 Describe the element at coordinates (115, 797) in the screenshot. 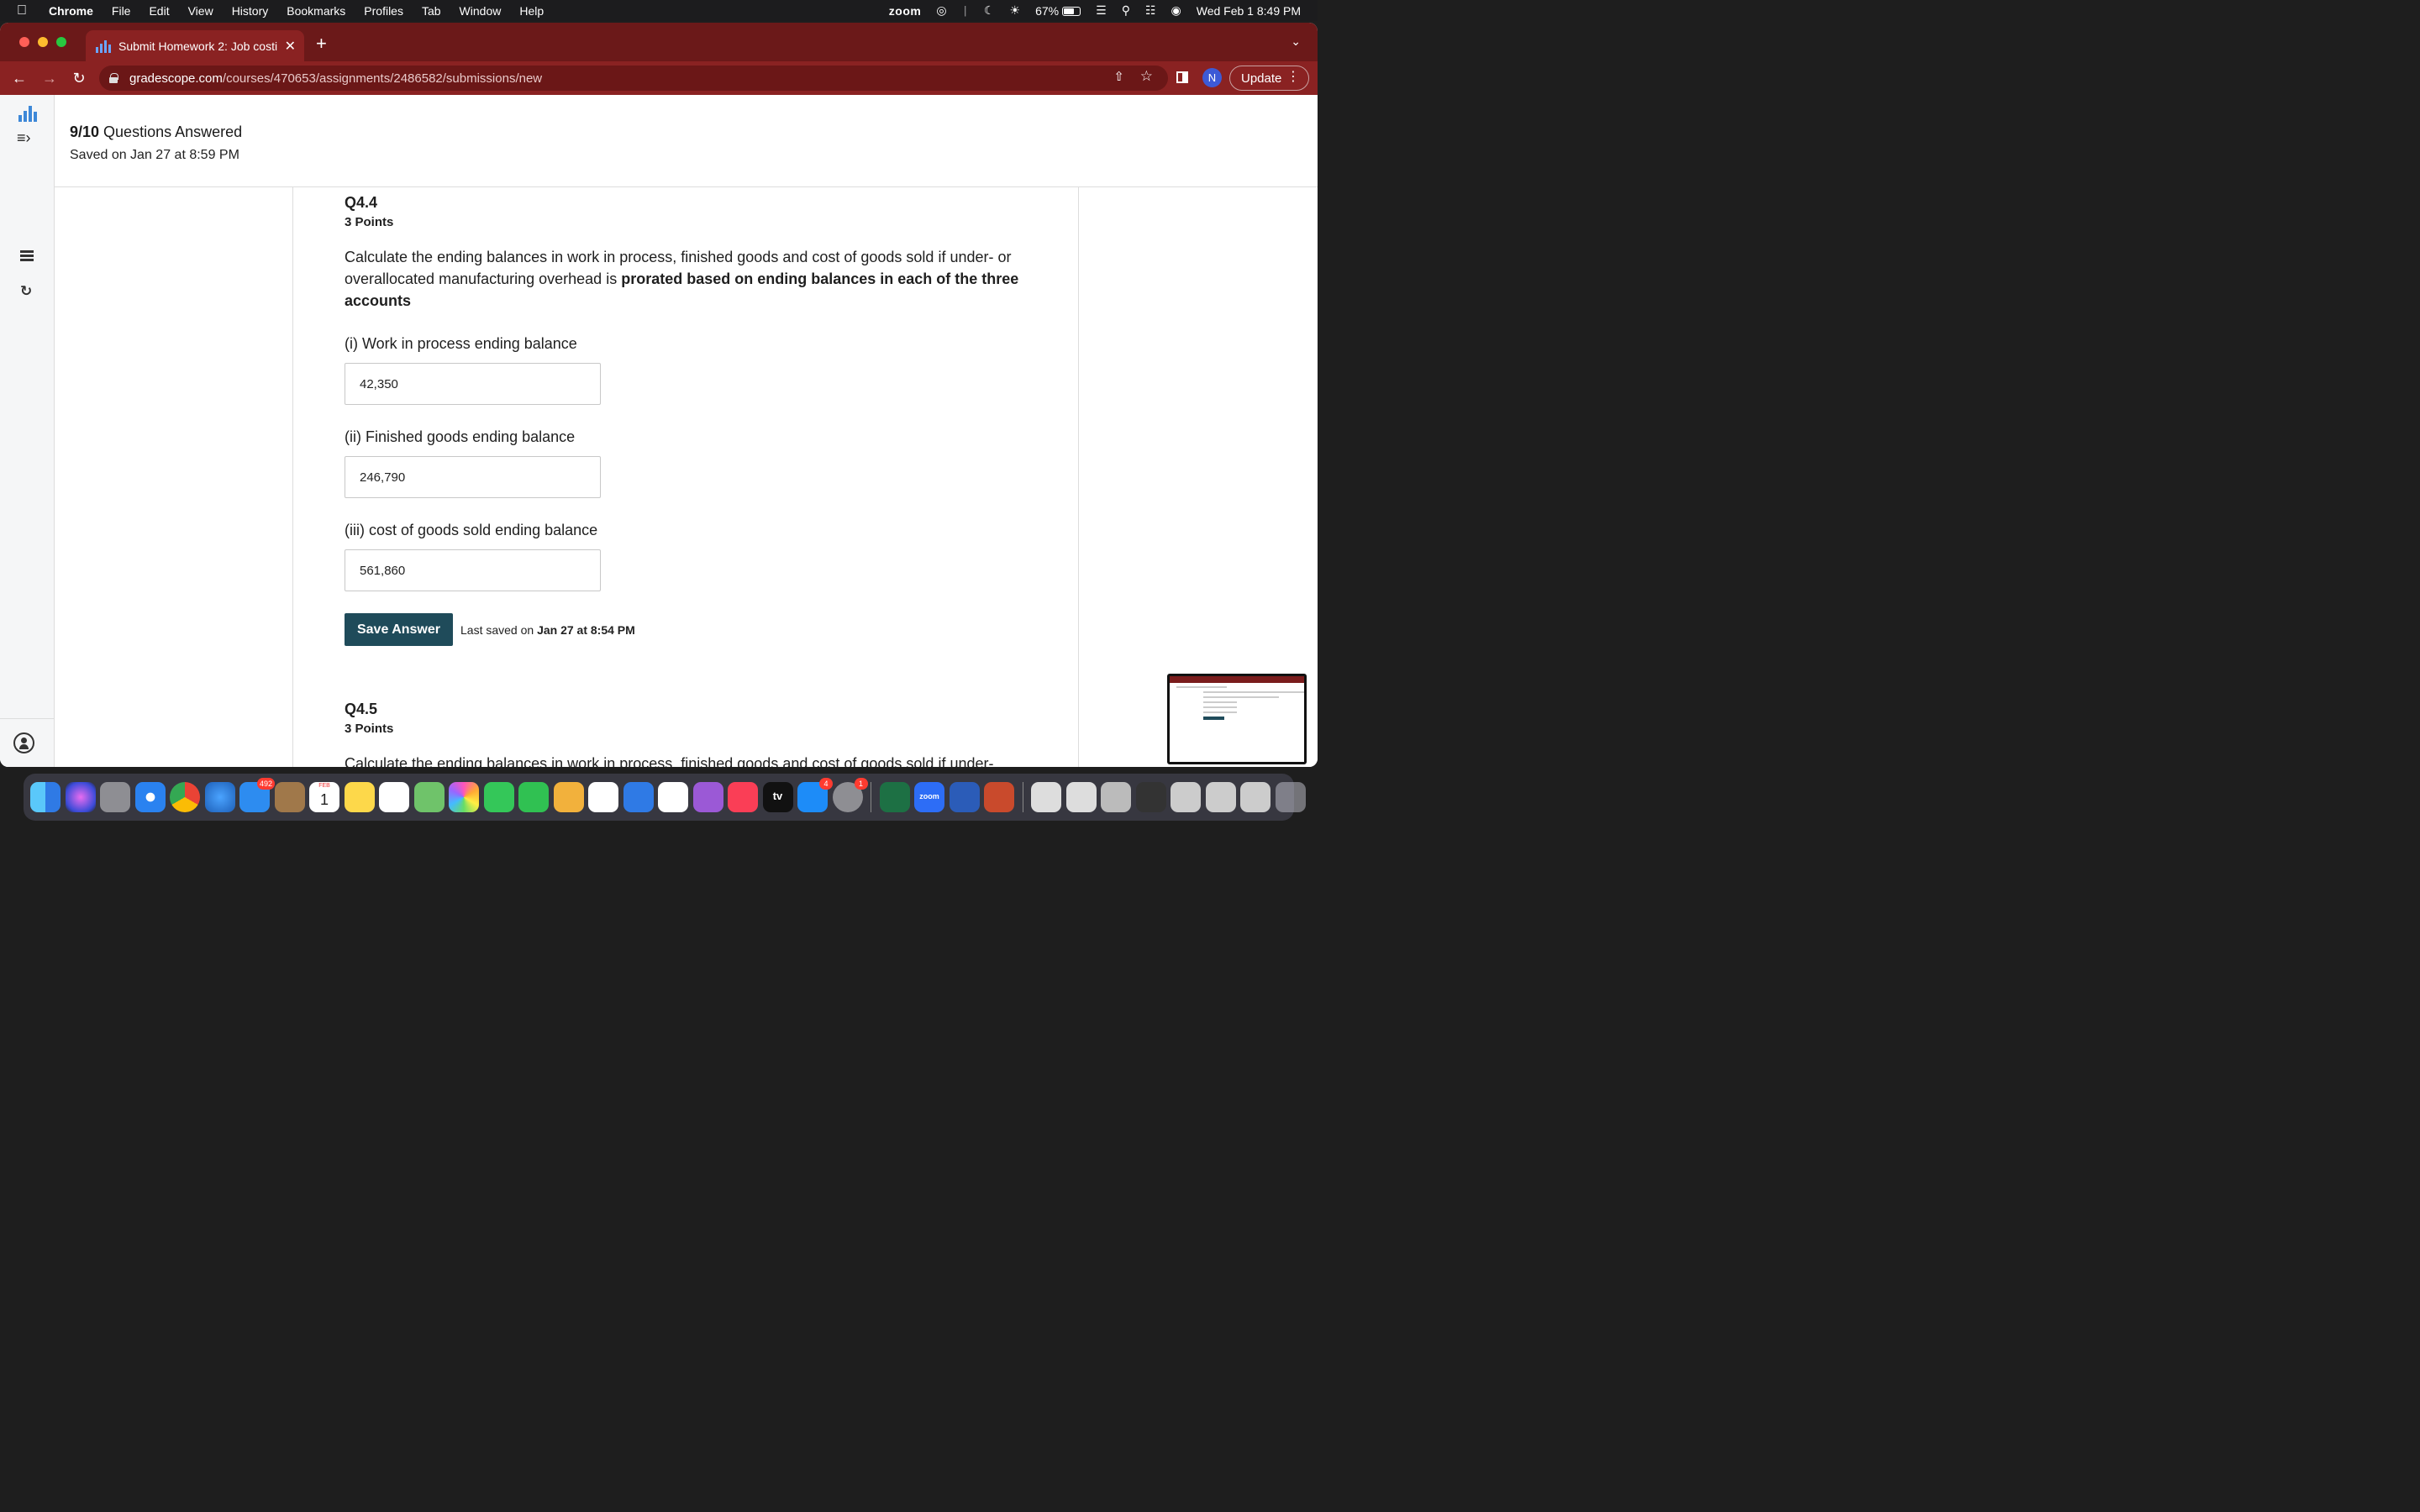

I see `launchpad-icon` at that location.